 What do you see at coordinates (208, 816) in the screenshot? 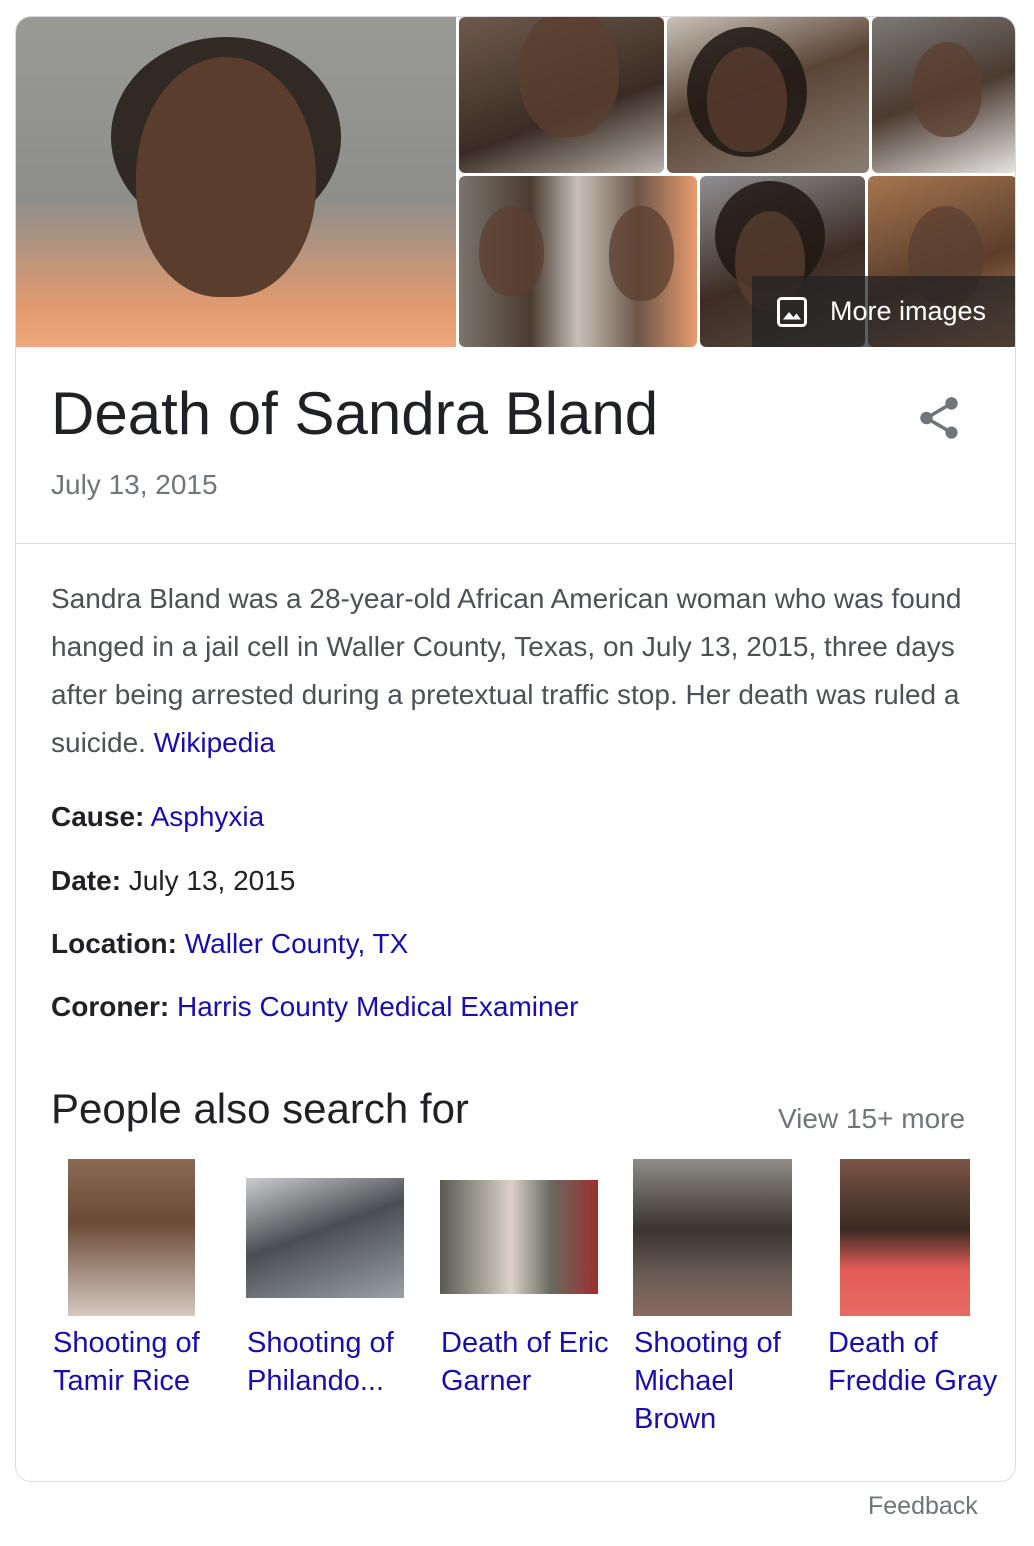
I see `fact-value-link: Asphyxia` at bounding box center [208, 816].